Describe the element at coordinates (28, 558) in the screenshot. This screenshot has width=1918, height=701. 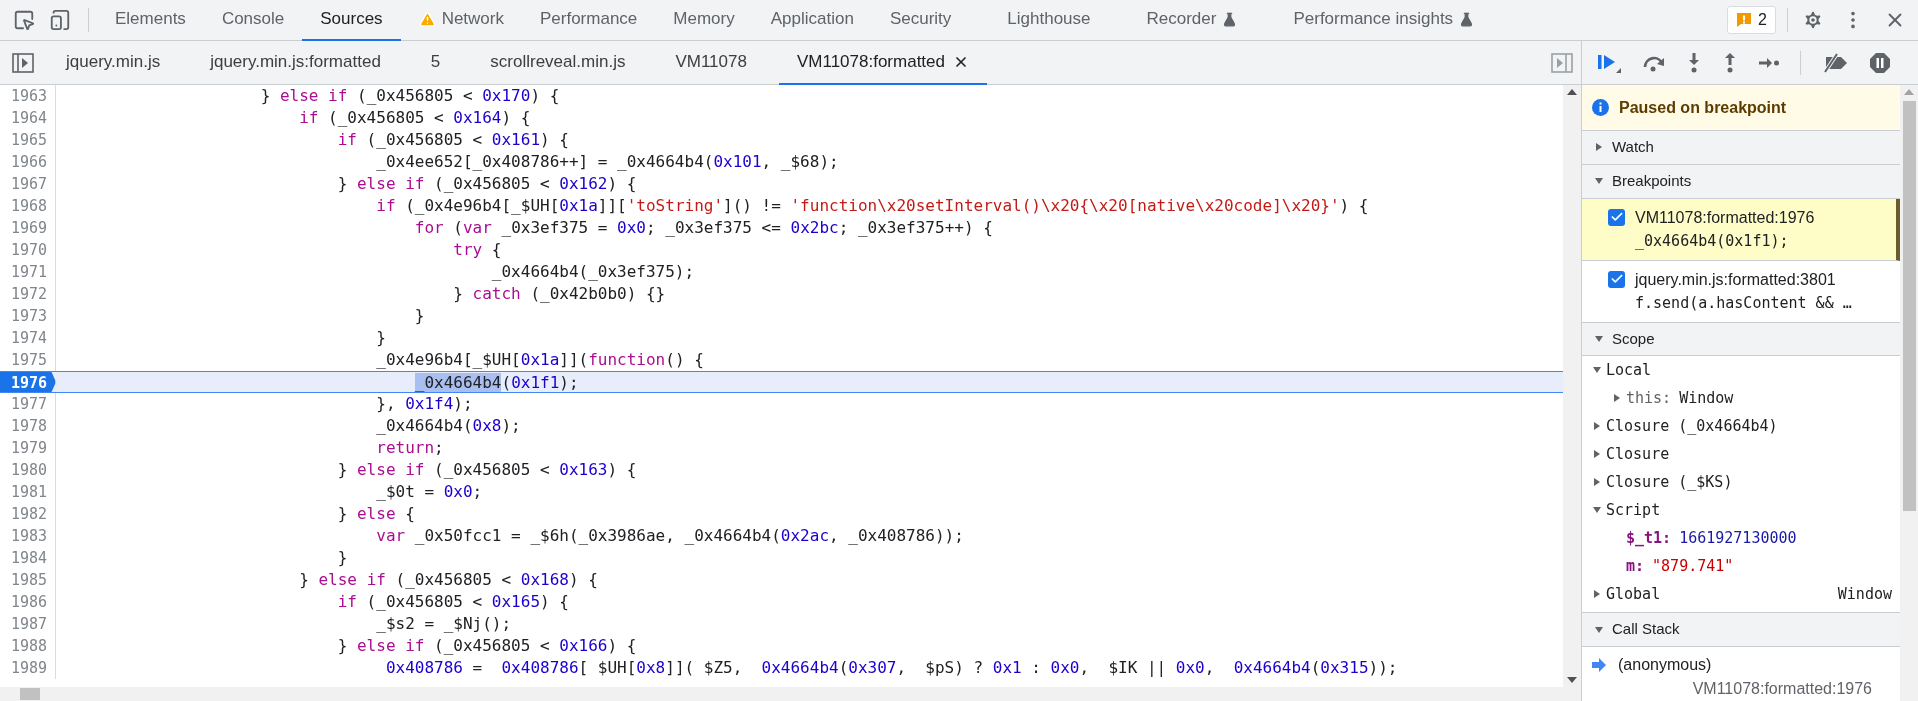
I see `line-number: 1984` at that location.